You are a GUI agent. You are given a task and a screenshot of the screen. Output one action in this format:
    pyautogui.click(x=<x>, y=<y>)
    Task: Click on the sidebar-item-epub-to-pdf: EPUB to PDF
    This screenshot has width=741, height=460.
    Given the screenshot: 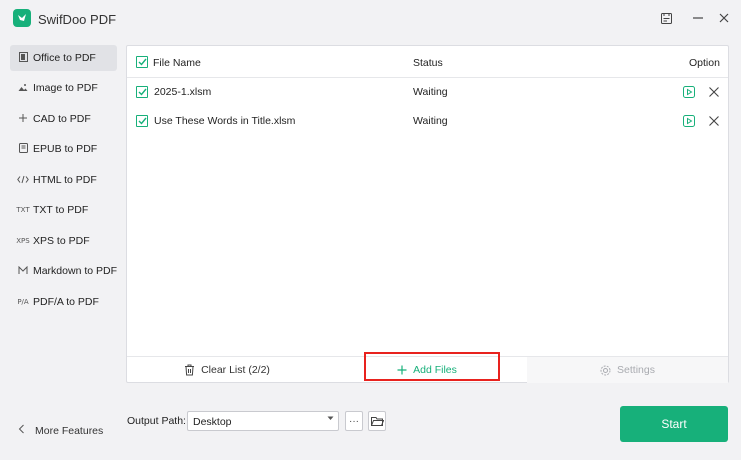 What is the action you would take?
    pyautogui.click(x=63, y=149)
    